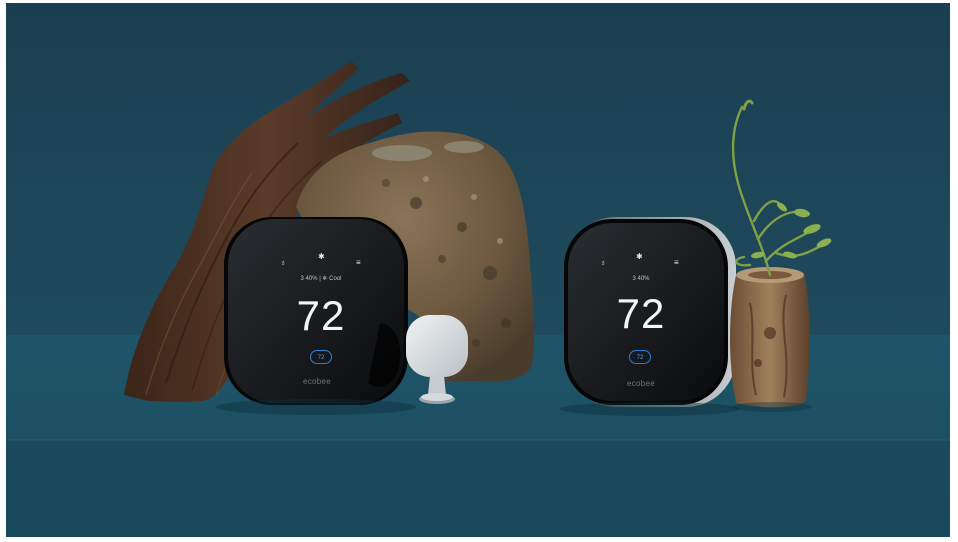 The width and height of the screenshot is (958, 542). I want to click on right-setpoint-badge: 72, so click(640, 357).